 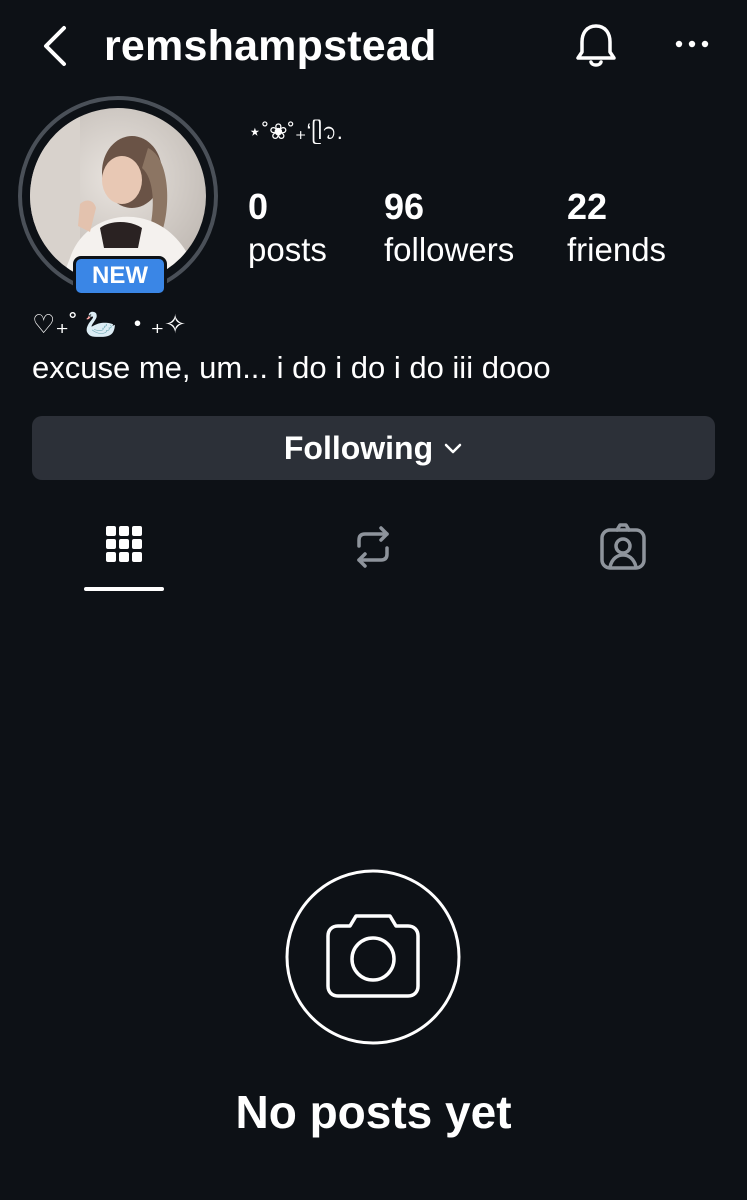 What do you see at coordinates (358, 447) in the screenshot?
I see `following-button-label: Following` at bounding box center [358, 447].